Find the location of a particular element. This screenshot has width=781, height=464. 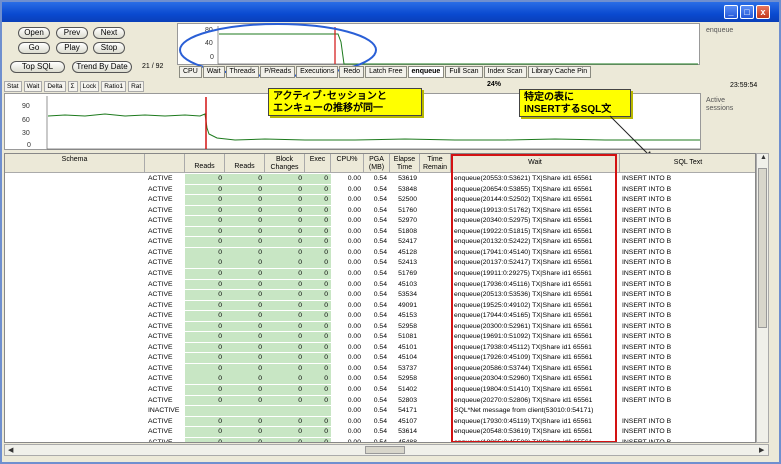

minimize-button: _ is located at coordinates (731, 12).